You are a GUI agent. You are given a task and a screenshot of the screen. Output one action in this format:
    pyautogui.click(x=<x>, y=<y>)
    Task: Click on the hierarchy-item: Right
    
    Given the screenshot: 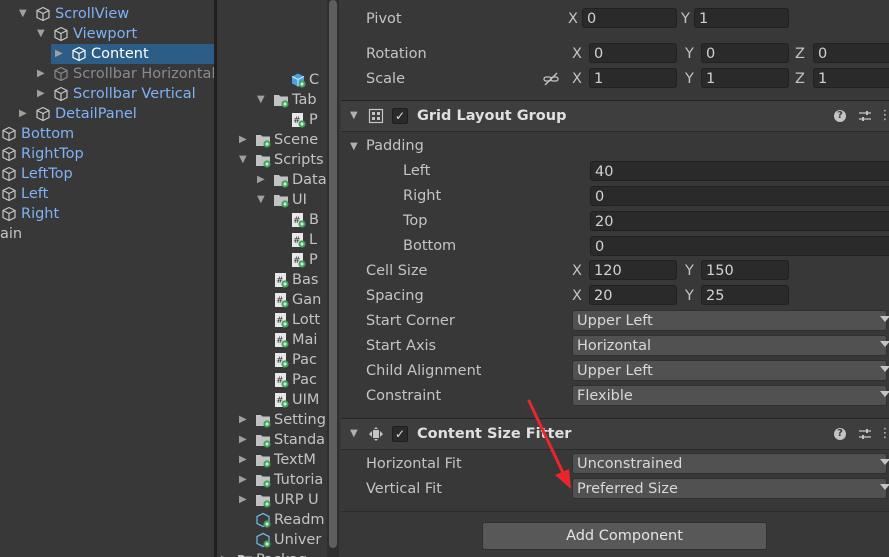 What is the action you would take?
    pyautogui.click(x=107, y=214)
    